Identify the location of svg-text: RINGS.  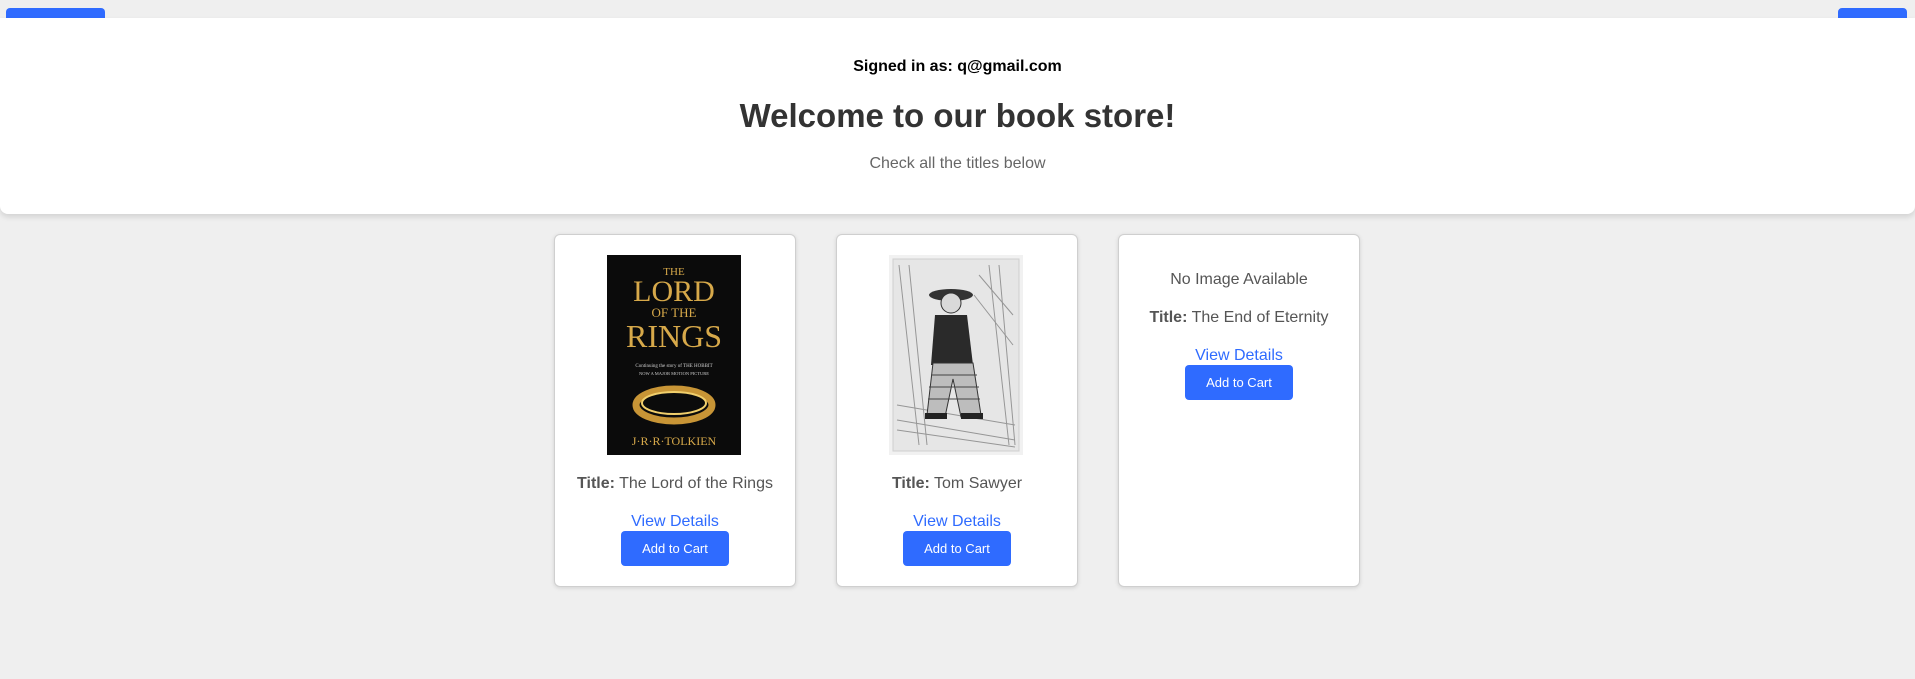
(674, 336).